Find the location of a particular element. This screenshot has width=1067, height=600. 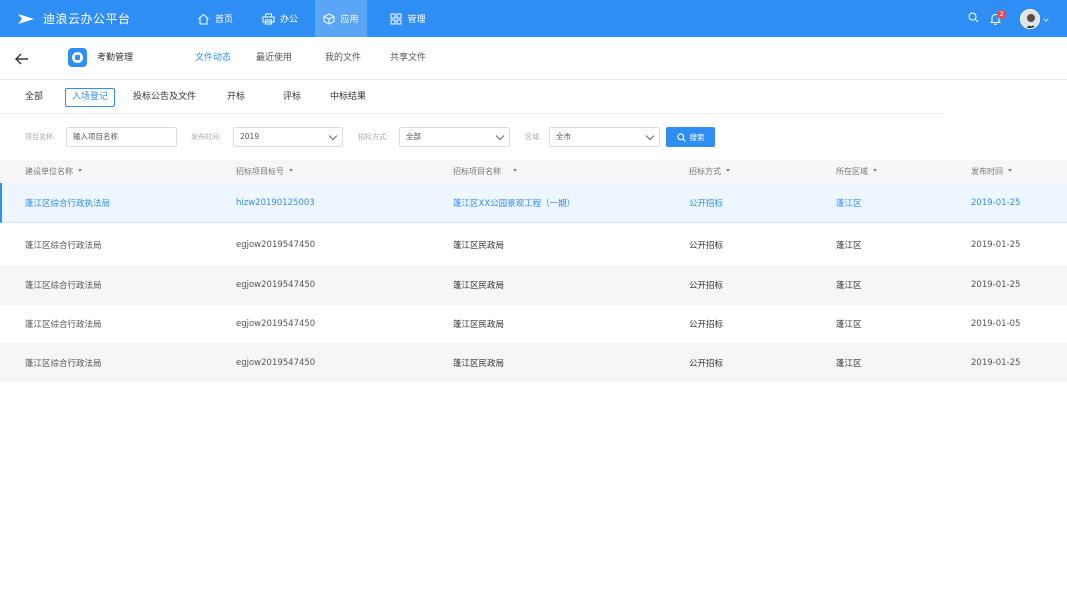

category-tab-bid-notice: 投标公告及文件 is located at coordinates (164, 97).